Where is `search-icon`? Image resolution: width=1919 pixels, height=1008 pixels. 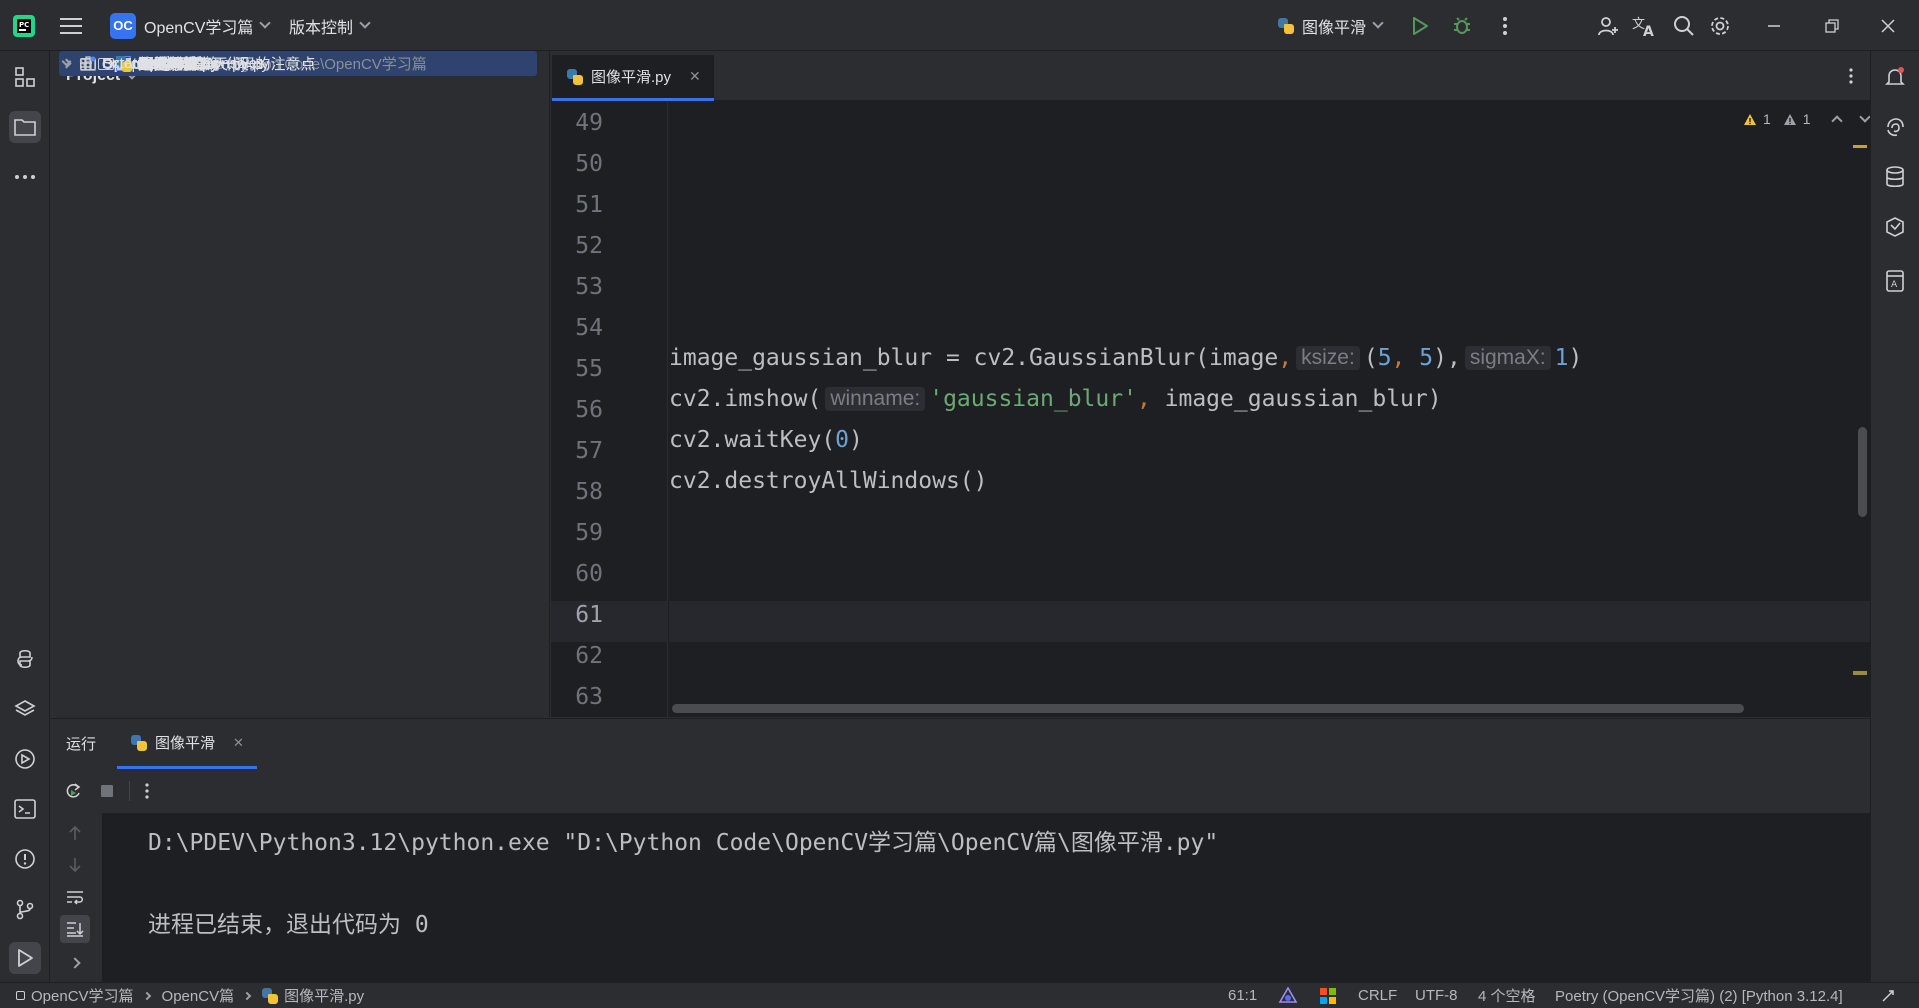 search-icon is located at coordinates (1684, 26).